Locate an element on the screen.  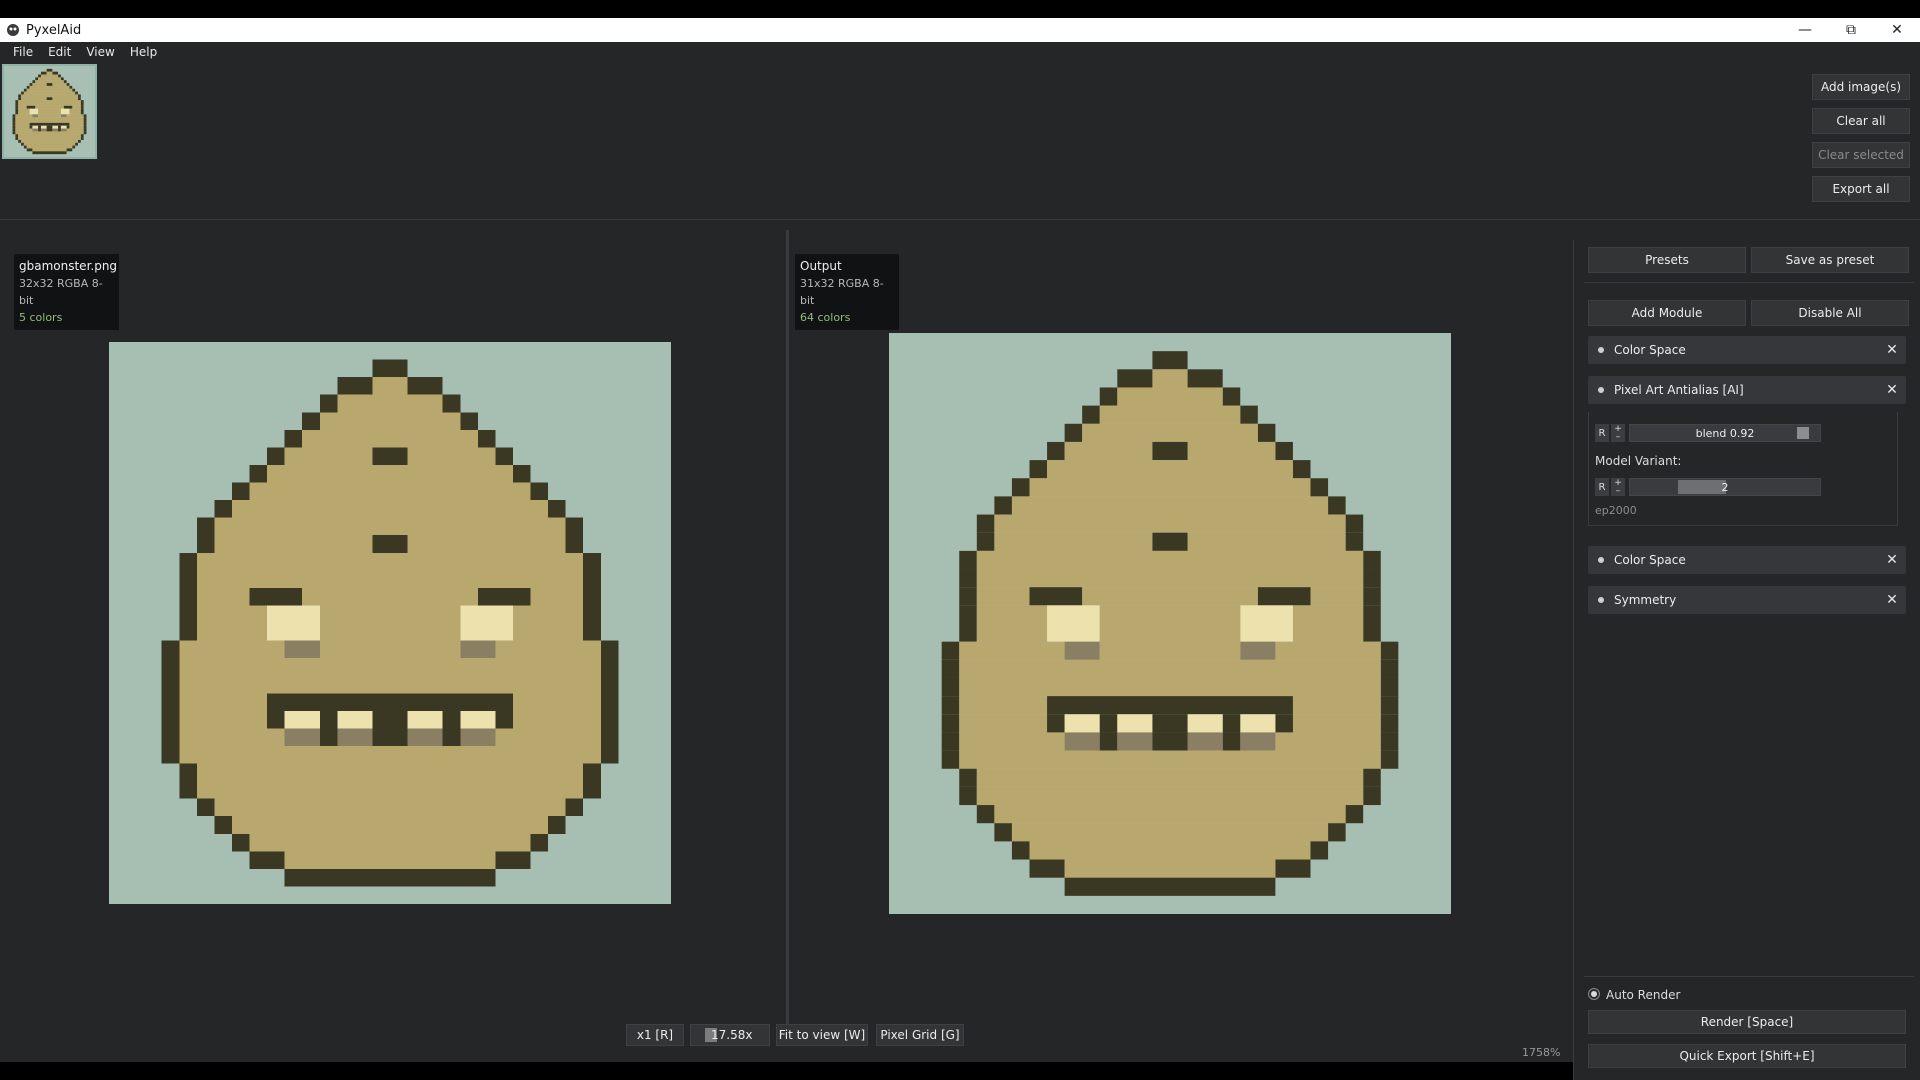
auto-render-checkbox is located at coordinates (1594, 994).